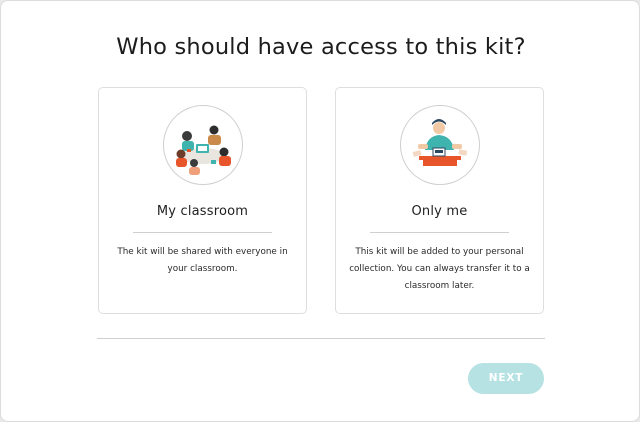 This screenshot has height=422, width=640. I want to click on dialog-title: Who should have access to this kit?, so click(321, 47).